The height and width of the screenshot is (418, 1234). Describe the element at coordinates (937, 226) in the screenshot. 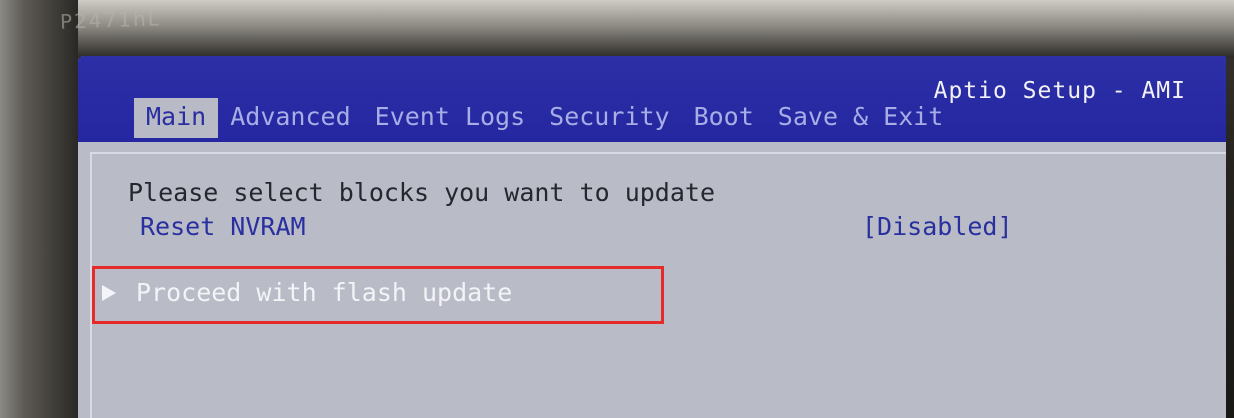

I see `reset-nvram-value: [Disabled]` at that location.